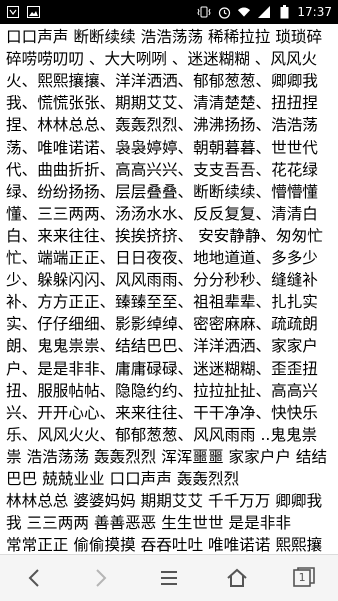 The image size is (338, 601). Describe the element at coordinates (244, 12) in the screenshot. I see `wifi-icon` at that location.